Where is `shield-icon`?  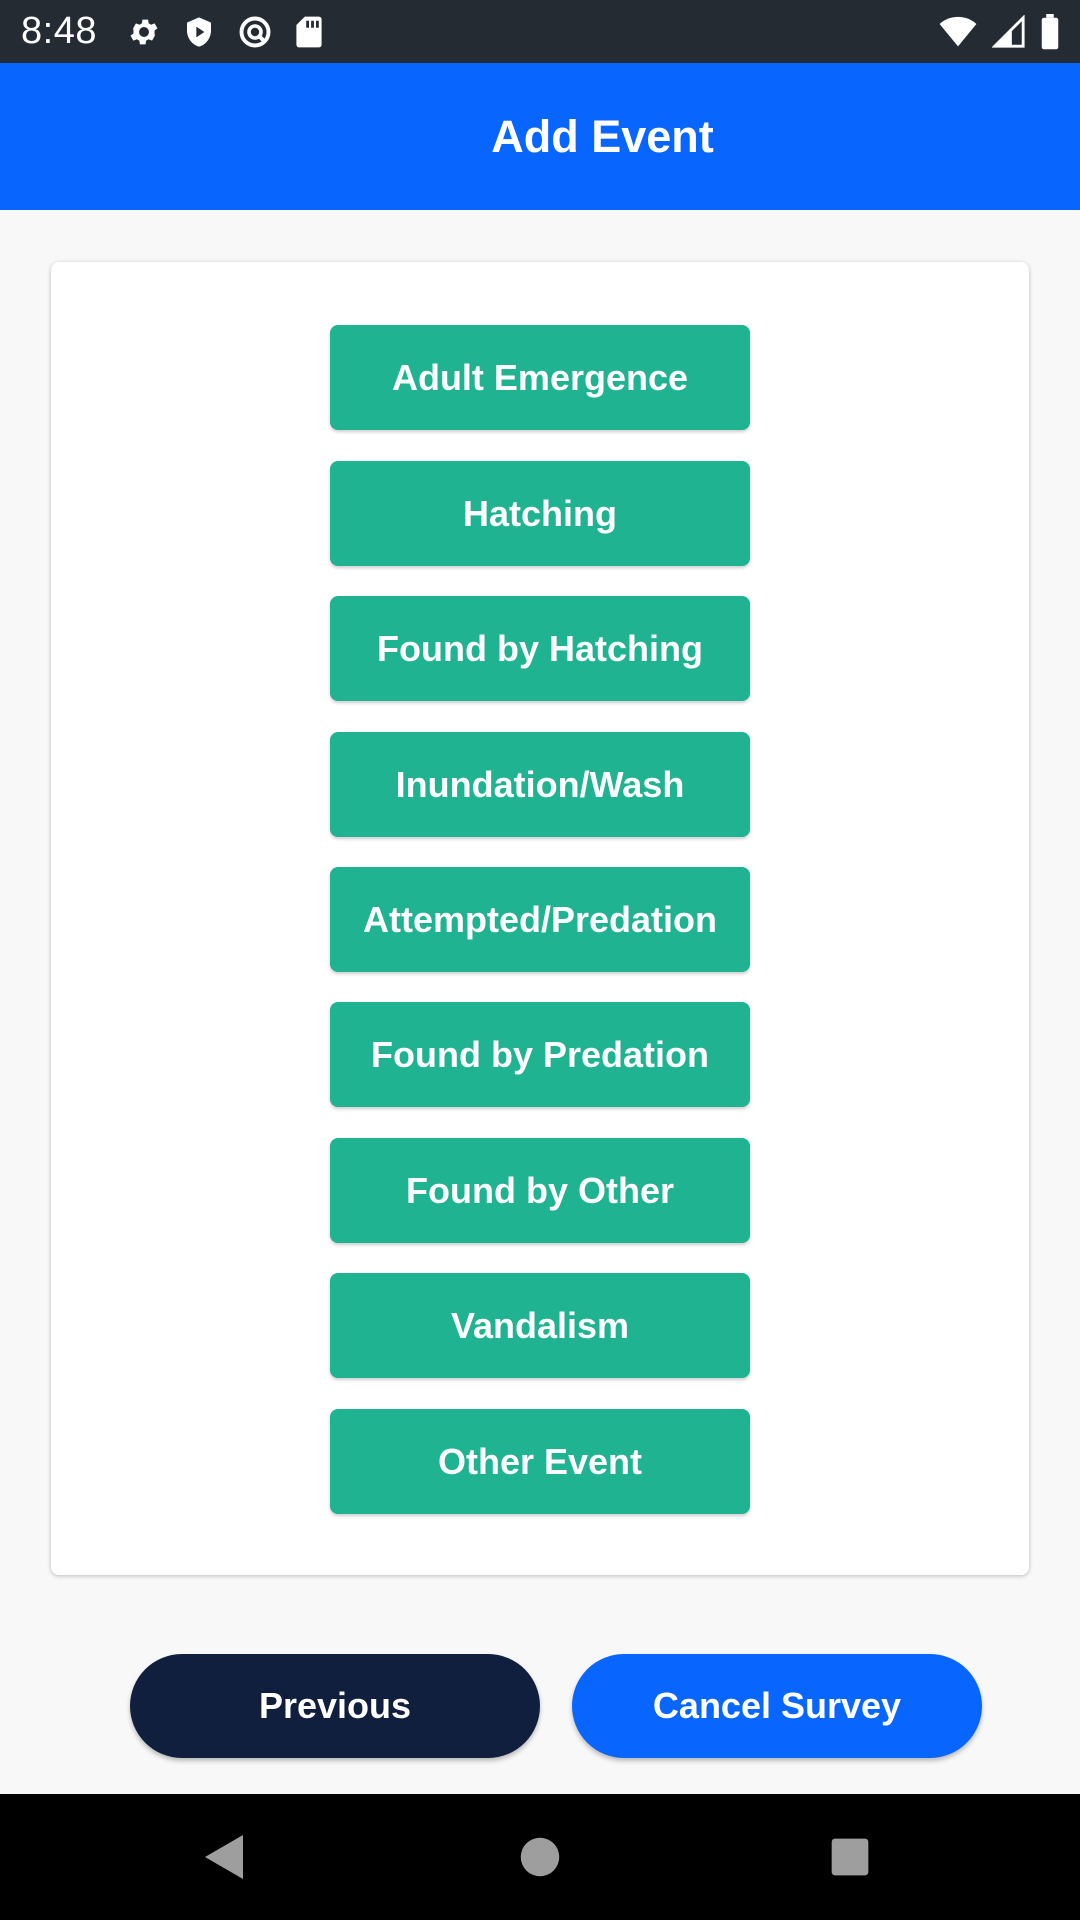 shield-icon is located at coordinates (199, 32).